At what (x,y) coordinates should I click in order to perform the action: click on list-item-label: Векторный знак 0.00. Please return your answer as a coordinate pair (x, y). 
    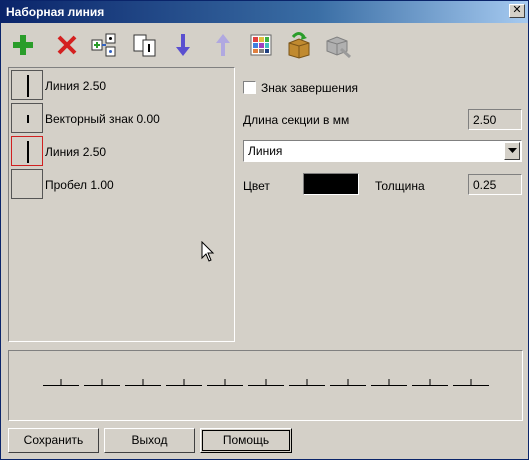
    Looking at the image, I should click on (102, 119).